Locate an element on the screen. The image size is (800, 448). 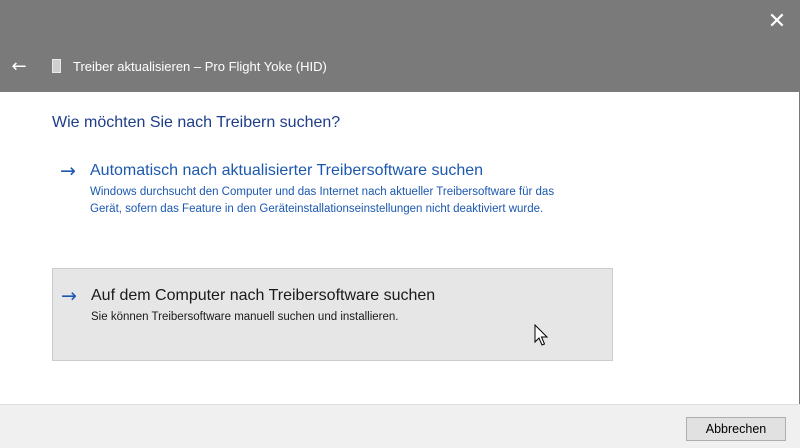
device-icon is located at coordinates (56, 66).